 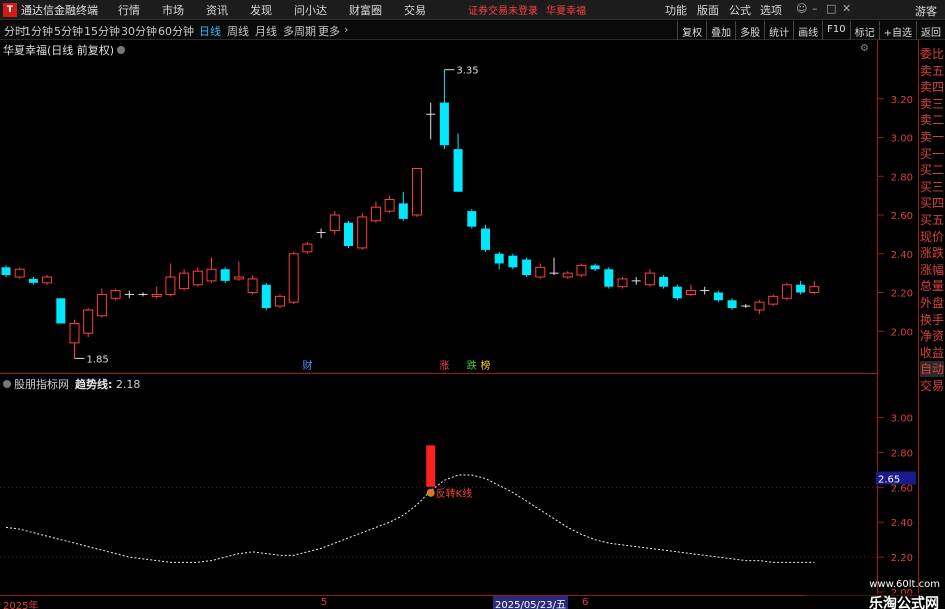 I want to click on event-marker: 涨, so click(x=444, y=366).